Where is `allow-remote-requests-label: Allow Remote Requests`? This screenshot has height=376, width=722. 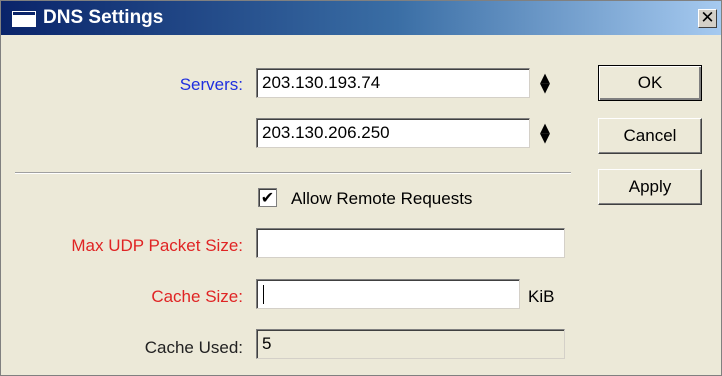
allow-remote-requests-label: Allow Remote Requests is located at coordinates (381, 199).